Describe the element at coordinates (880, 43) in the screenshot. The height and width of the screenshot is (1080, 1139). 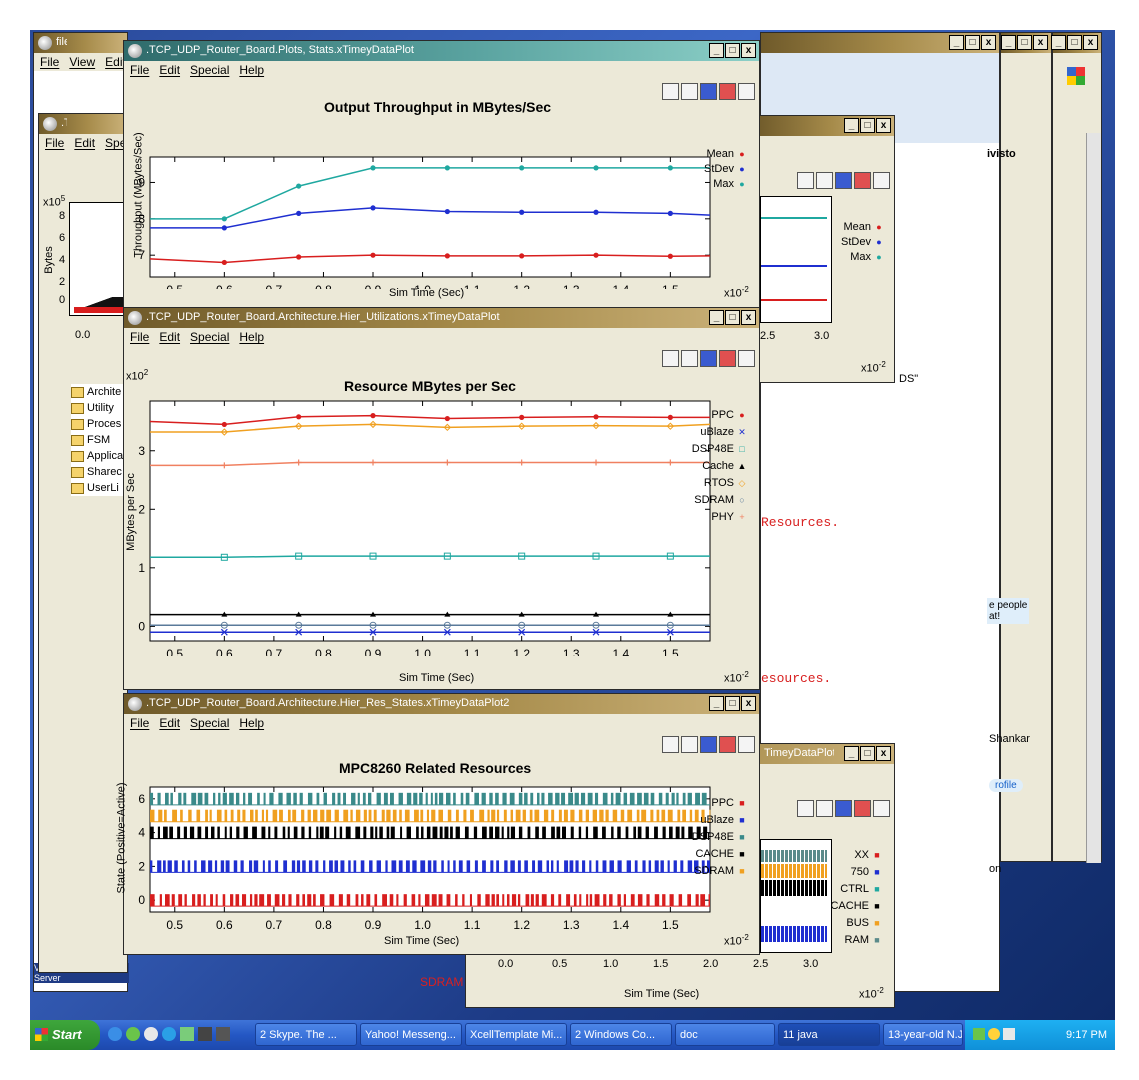
I see `window-background-main-titlebar: _ □ x` at that location.